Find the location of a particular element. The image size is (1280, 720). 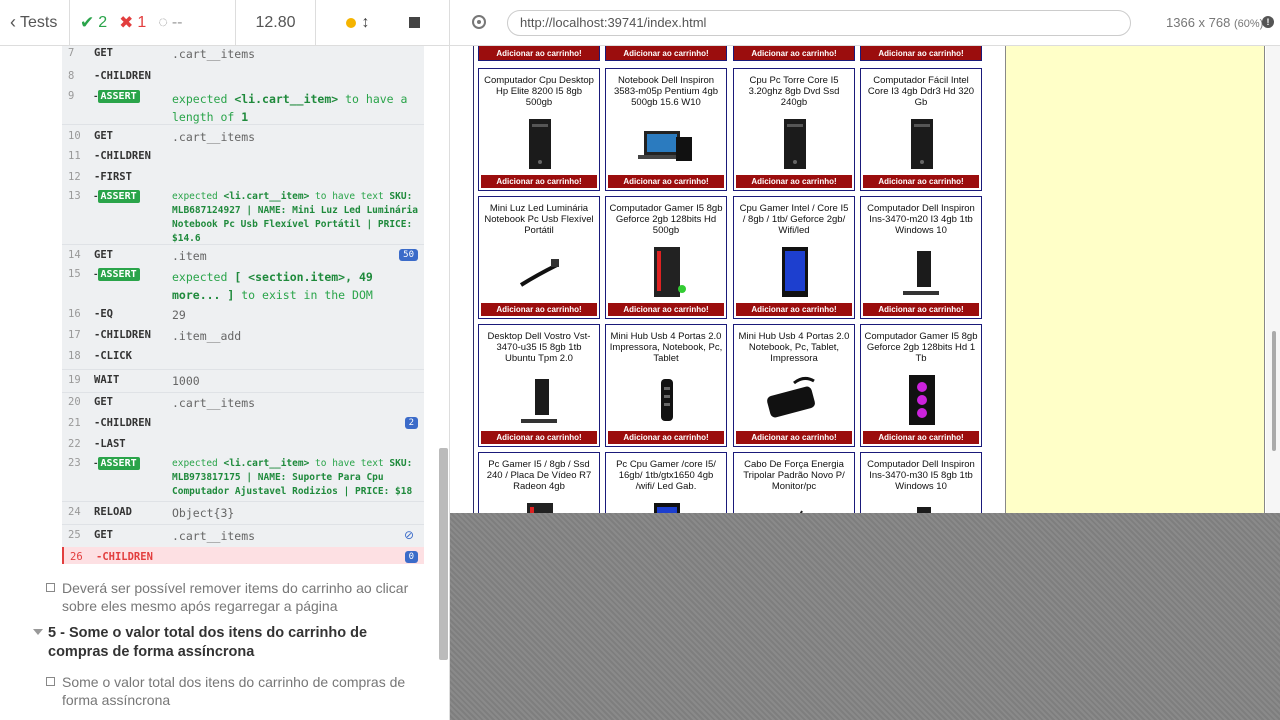

updown-arrow-icon: ↕ is located at coordinates (365, 22).